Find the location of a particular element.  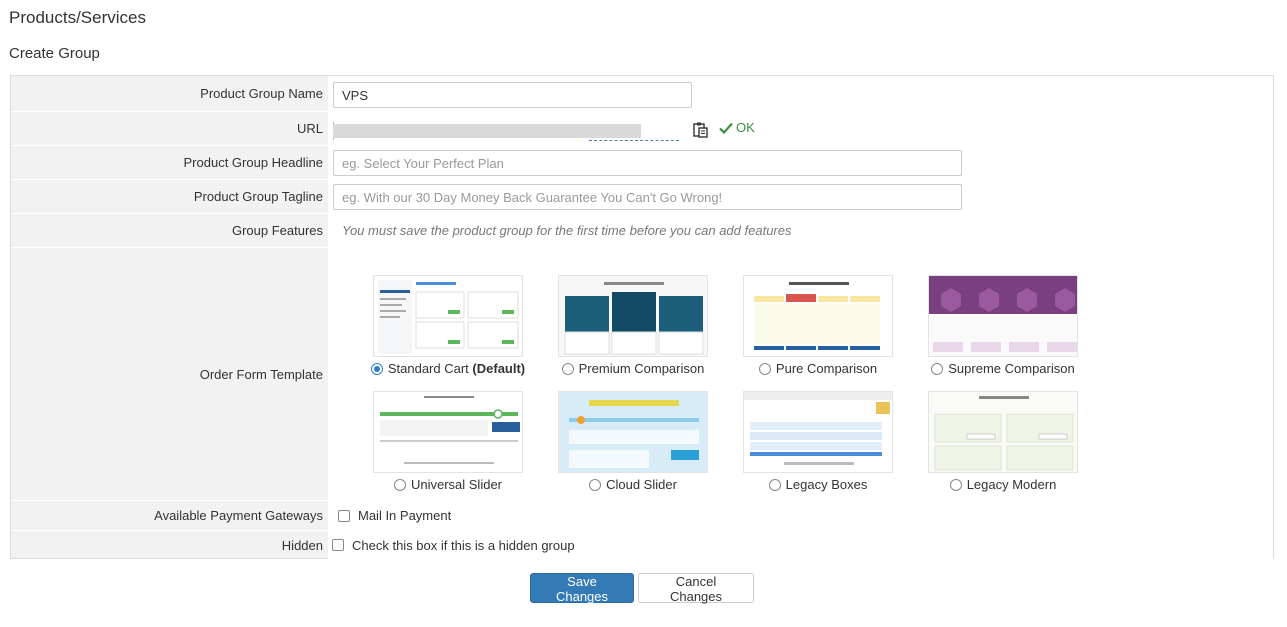

hidden-checkbox is located at coordinates (338, 545).